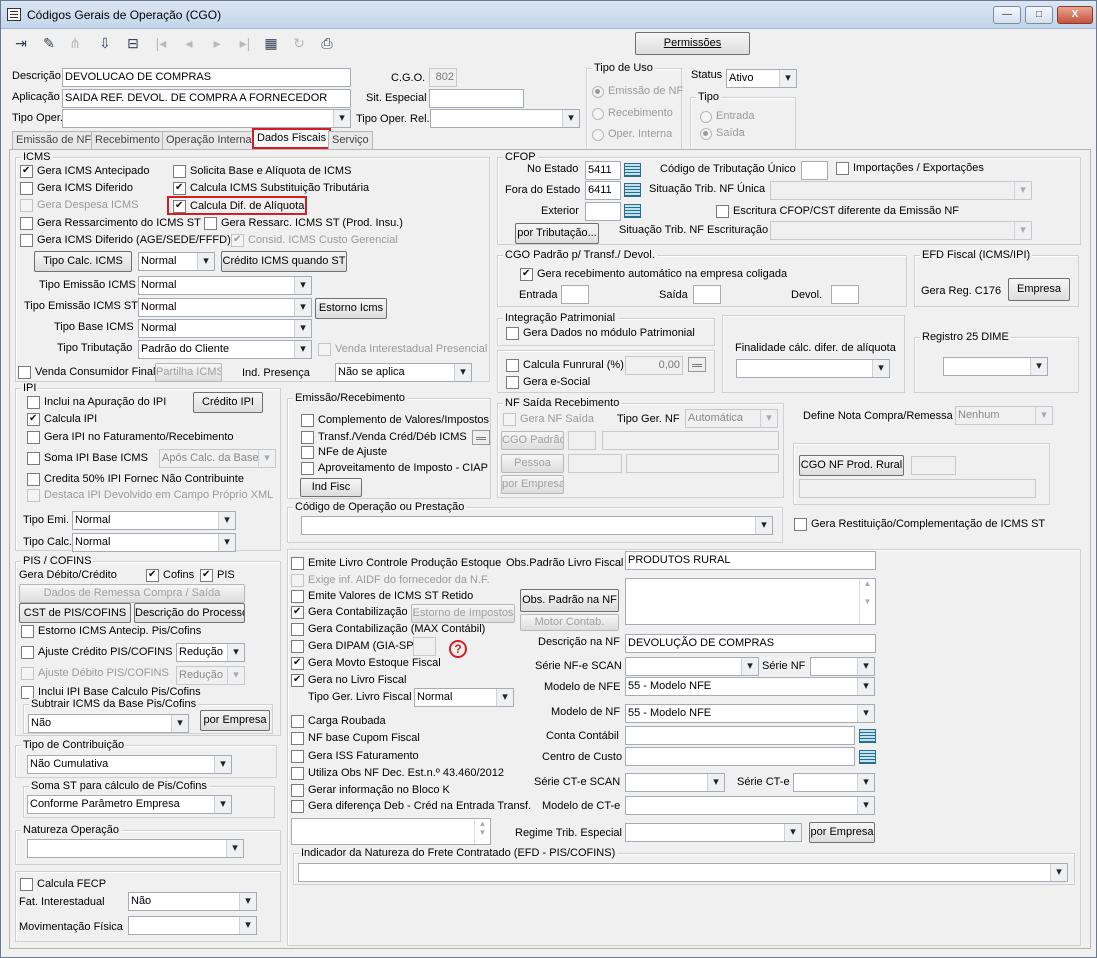  What do you see at coordinates (284, 261) in the screenshot?
I see `credito-icms-st-button: Crédito ICMS quando ST` at bounding box center [284, 261].